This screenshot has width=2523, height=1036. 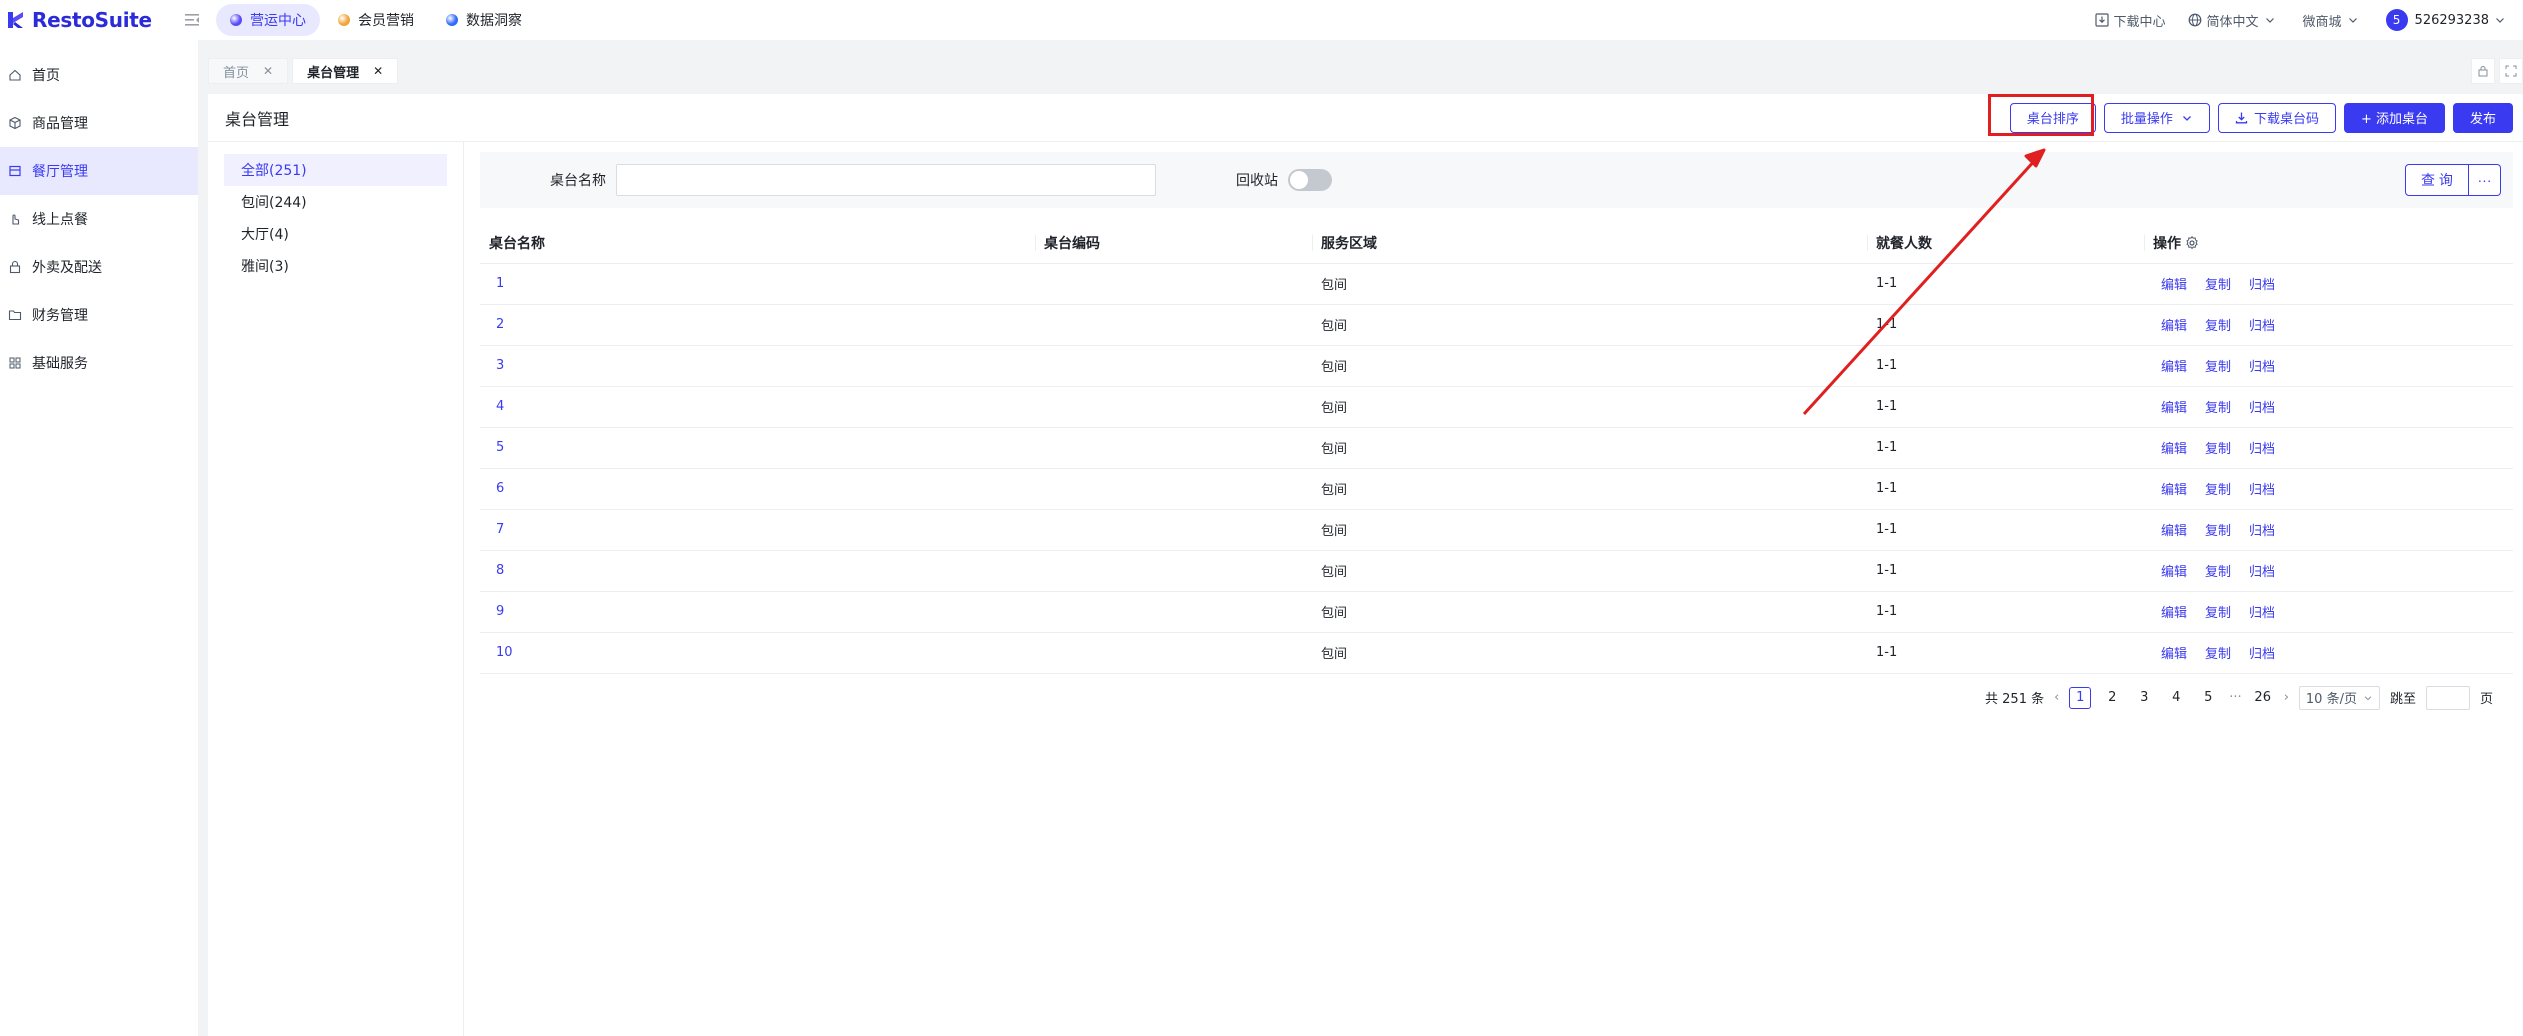 I want to click on batch-operation-button: 批量操作, so click(x=2156, y=117).